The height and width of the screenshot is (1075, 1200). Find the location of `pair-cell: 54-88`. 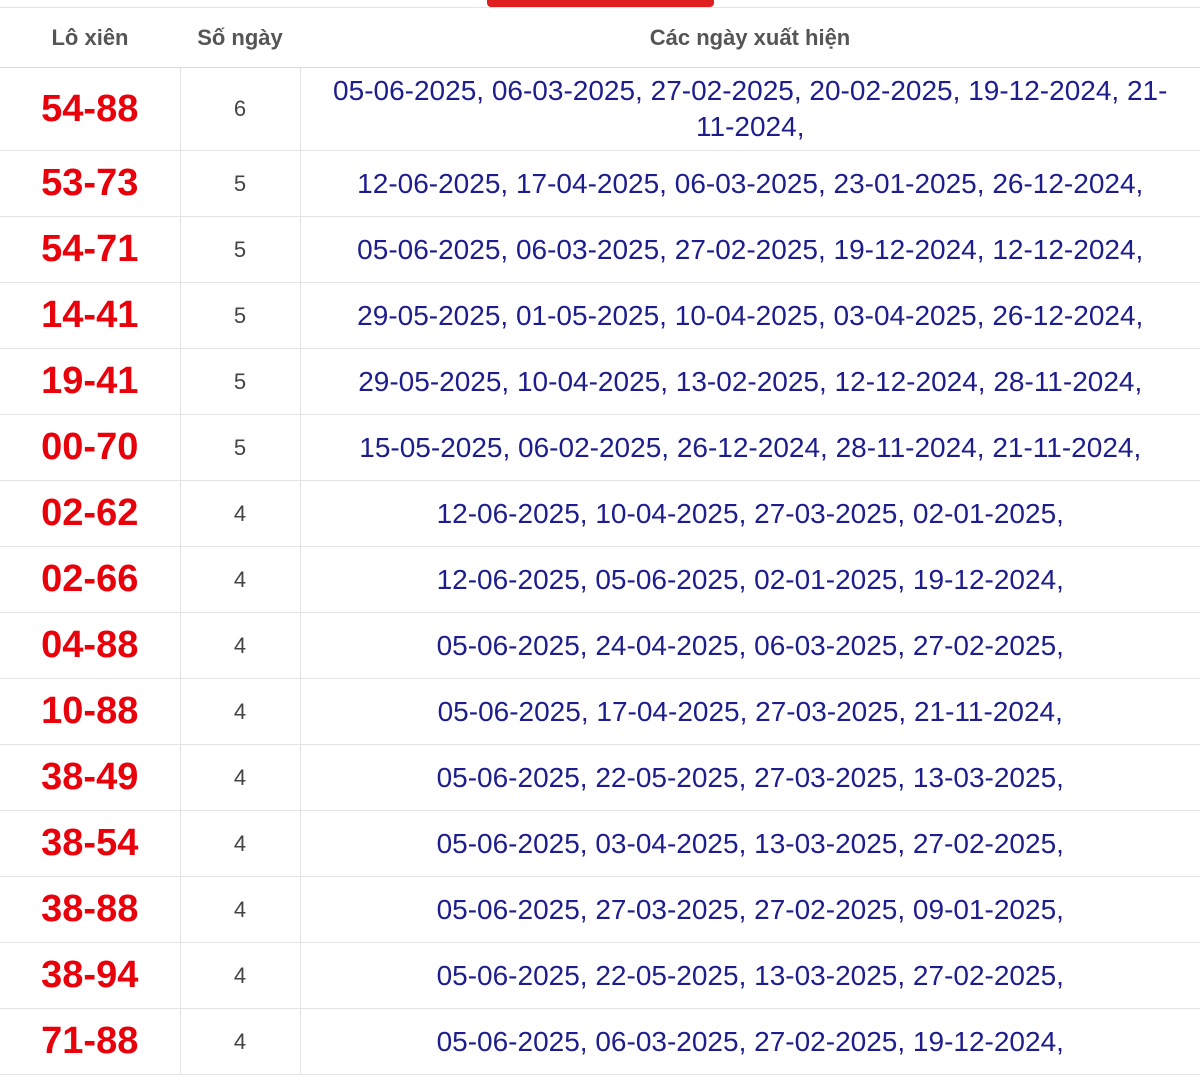

pair-cell: 54-88 is located at coordinates (90, 109).